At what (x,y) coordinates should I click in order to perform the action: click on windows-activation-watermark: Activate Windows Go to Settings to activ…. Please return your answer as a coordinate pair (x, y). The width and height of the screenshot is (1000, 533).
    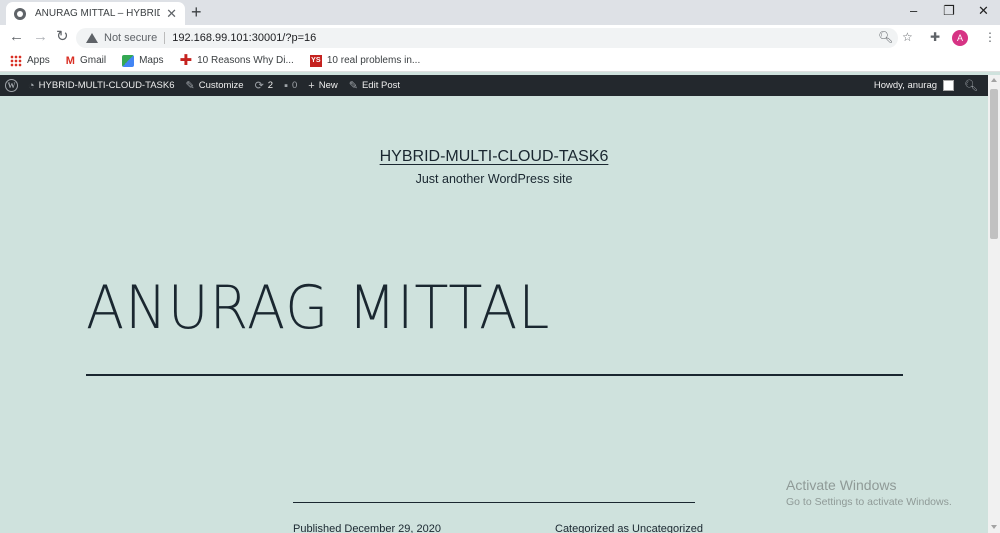
    Looking at the image, I should click on (869, 492).